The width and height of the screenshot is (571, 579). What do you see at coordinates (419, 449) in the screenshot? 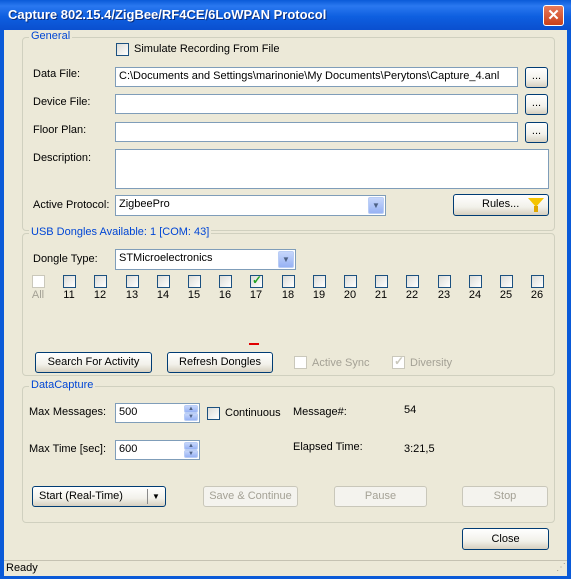
I see `elapsed-time-value: 3:21,5` at bounding box center [419, 449].